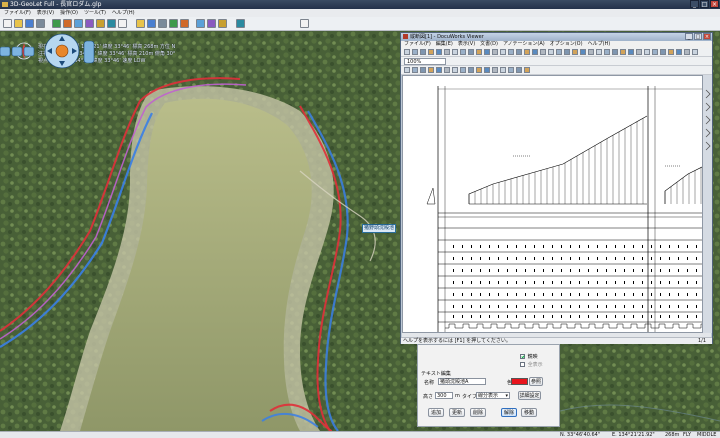 The image size is (720, 438). Describe the element at coordinates (123, 13) in the screenshot. I see `menu-help: ヘルプ(H)` at that location.